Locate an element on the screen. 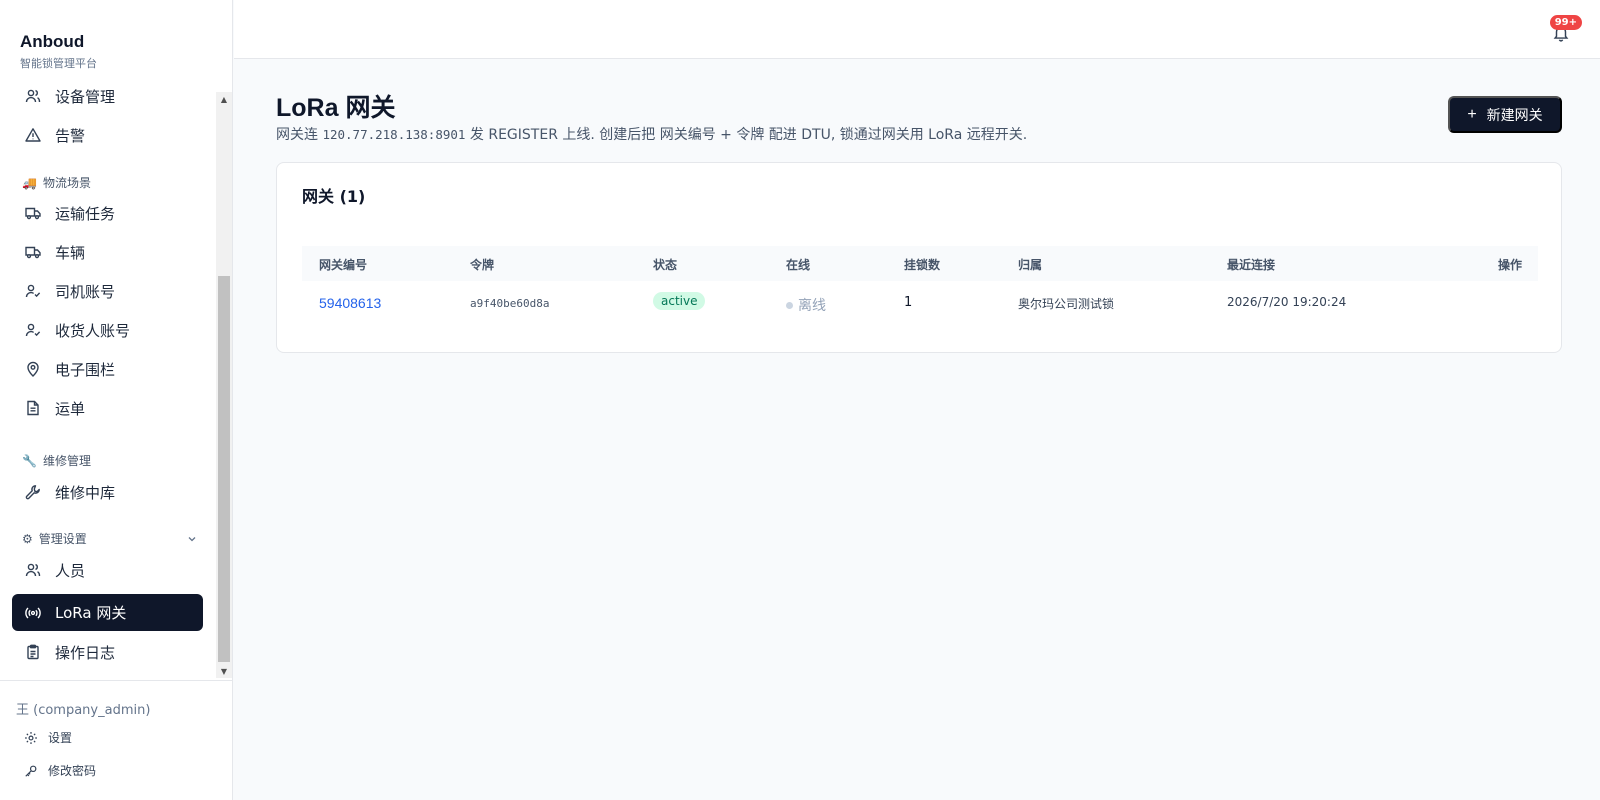  sidebar-item-geofence: 电子围栏 is located at coordinates (107, 369).